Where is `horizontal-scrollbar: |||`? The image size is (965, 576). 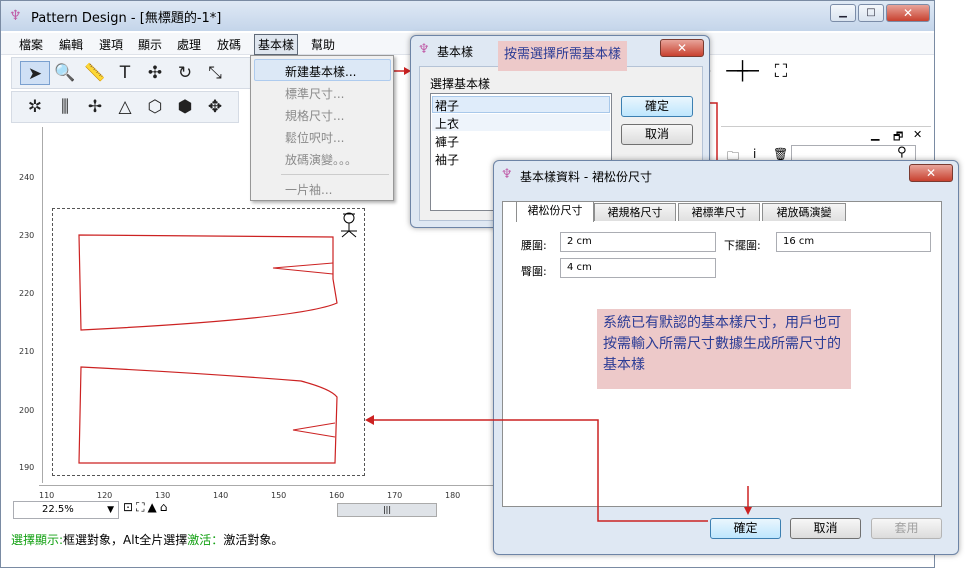 horizontal-scrollbar: ||| is located at coordinates (387, 510).